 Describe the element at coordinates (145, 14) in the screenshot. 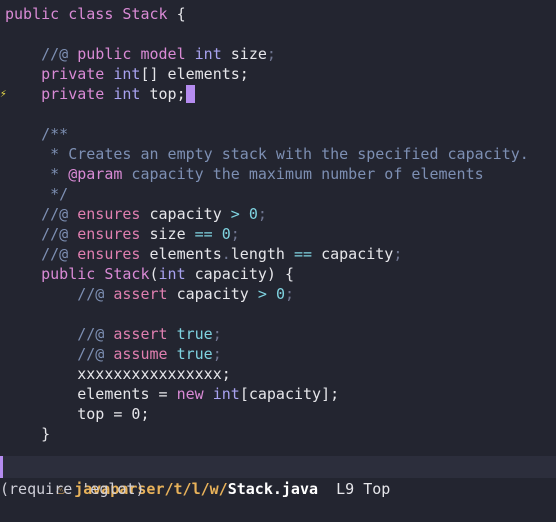

I see `class-name: Stack` at that location.